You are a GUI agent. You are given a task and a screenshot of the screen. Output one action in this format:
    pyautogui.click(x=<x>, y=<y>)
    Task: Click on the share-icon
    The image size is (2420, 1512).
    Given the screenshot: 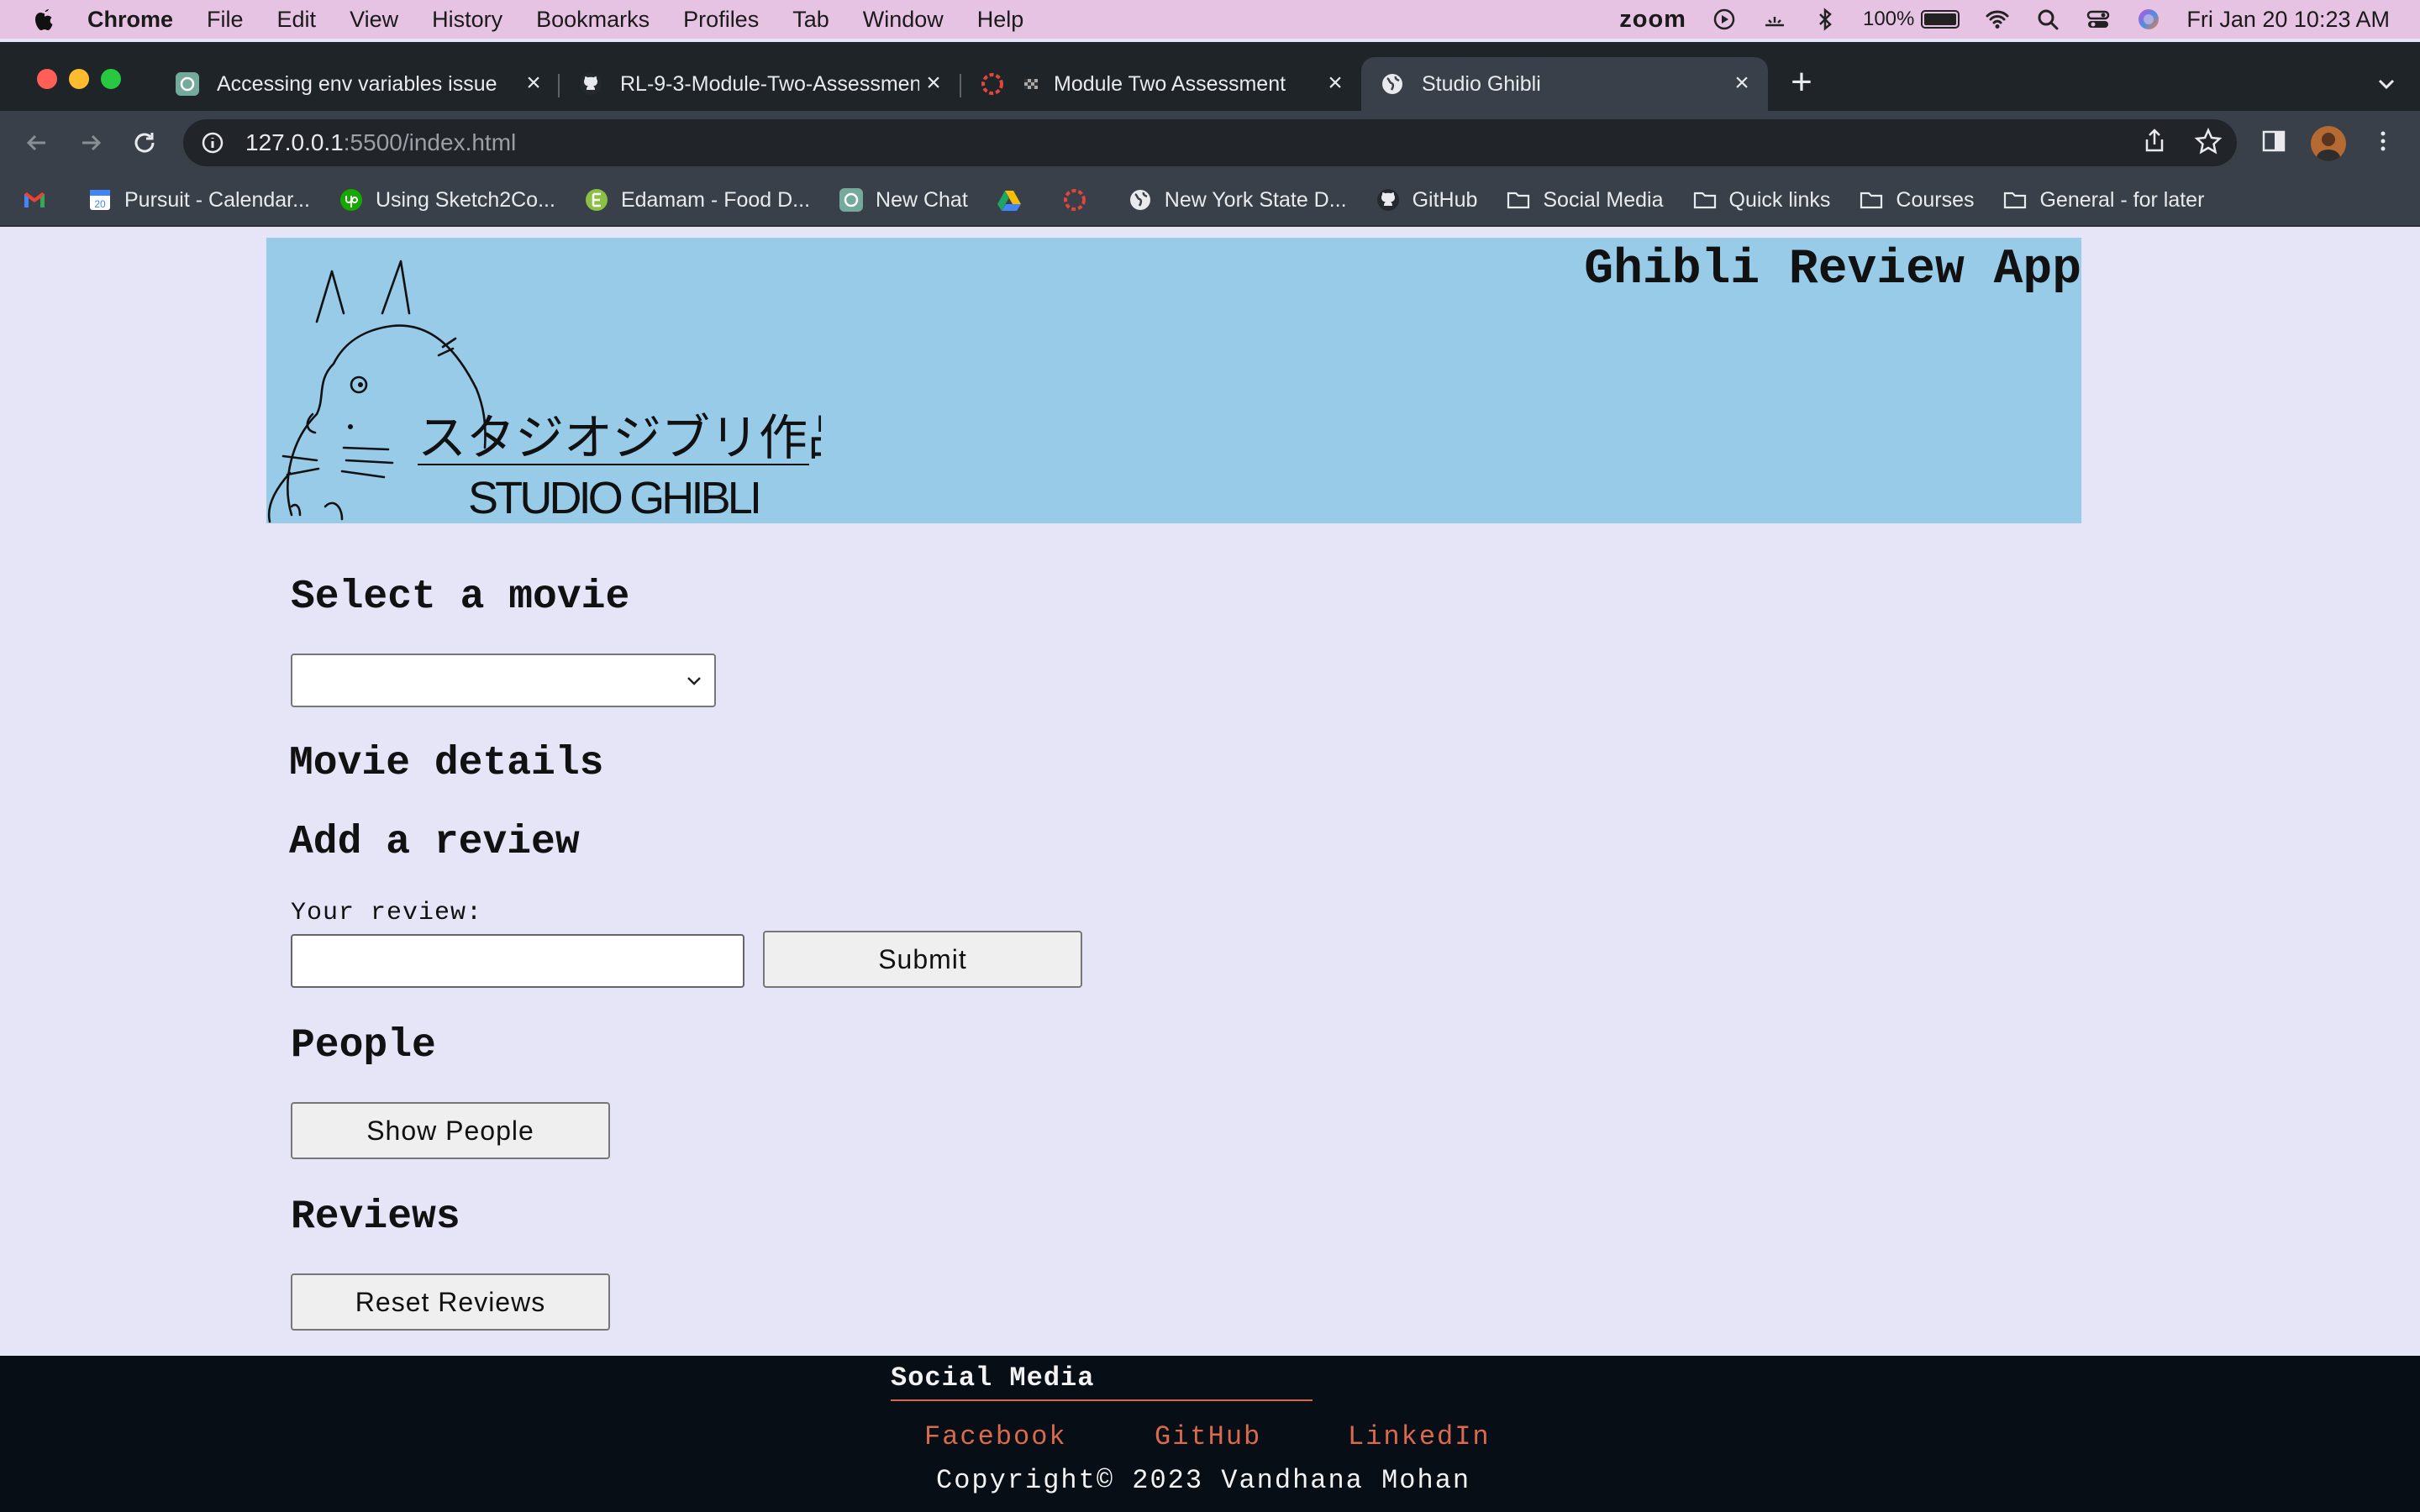 What is the action you would take?
    pyautogui.click(x=2154, y=141)
    